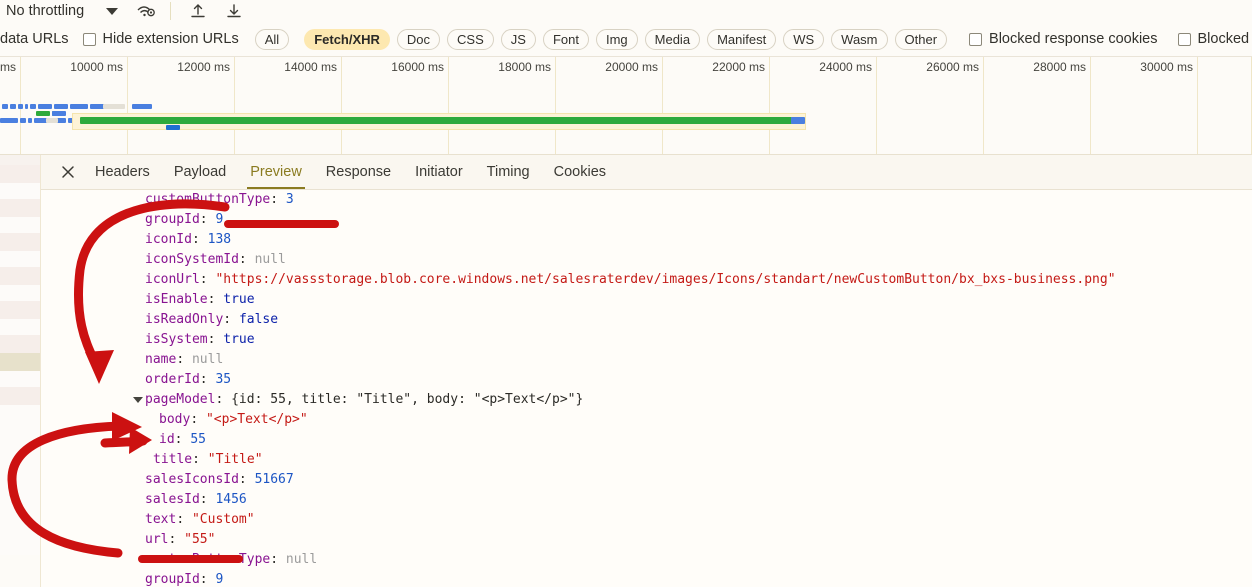 This screenshot has height=587, width=1252. What do you see at coordinates (527, 69) in the screenshot?
I see `timeline-tick: 18000 ms` at bounding box center [527, 69].